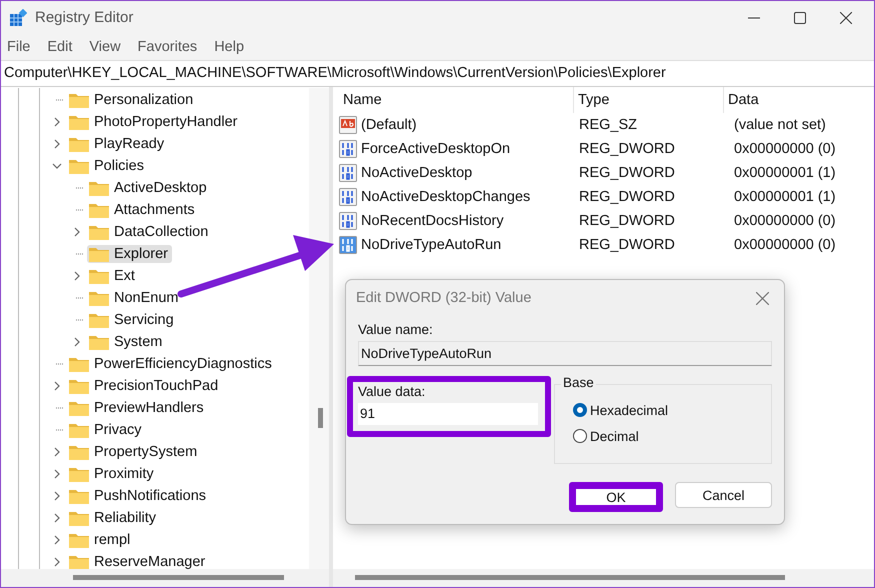 This screenshot has width=875, height=588. What do you see at coordinates (112, 474) in the screenshot?
I see `tree-item: Proximity` at bounding box center [112, 474].